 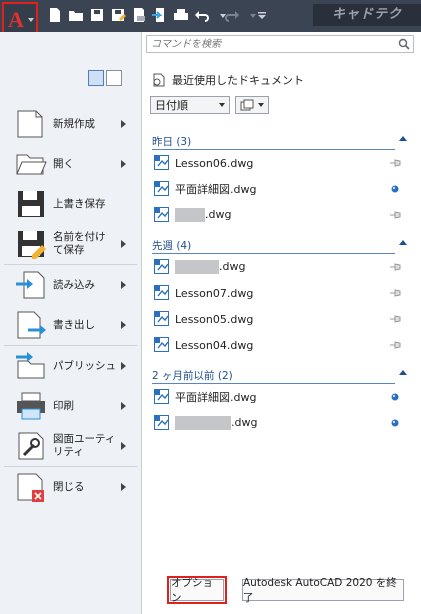 What do you see at coordinates (79, 203) in the screenshot?
I see `menu-item-label: 上書き保存` at bounding box center [79, 203].